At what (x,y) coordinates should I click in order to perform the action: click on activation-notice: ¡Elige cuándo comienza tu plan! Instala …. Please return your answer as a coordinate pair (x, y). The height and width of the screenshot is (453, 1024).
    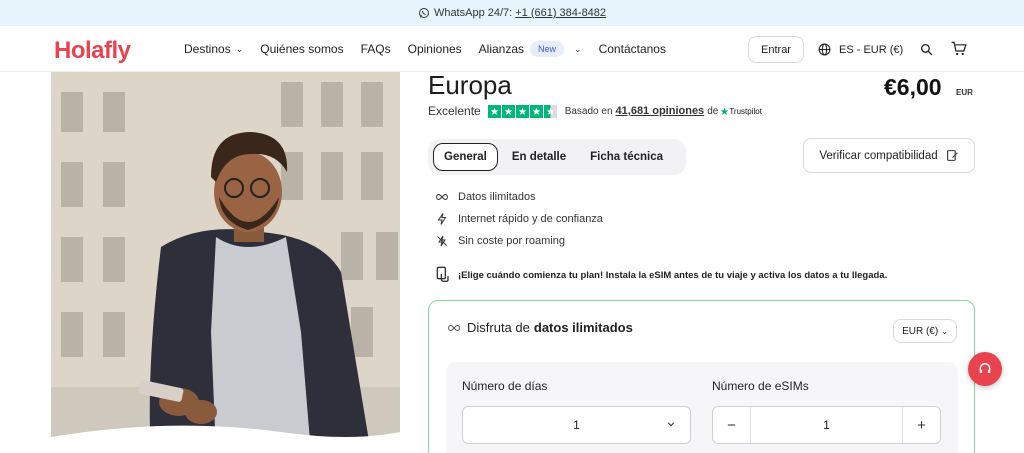
    Looking at the image, I should click on (660, 275).